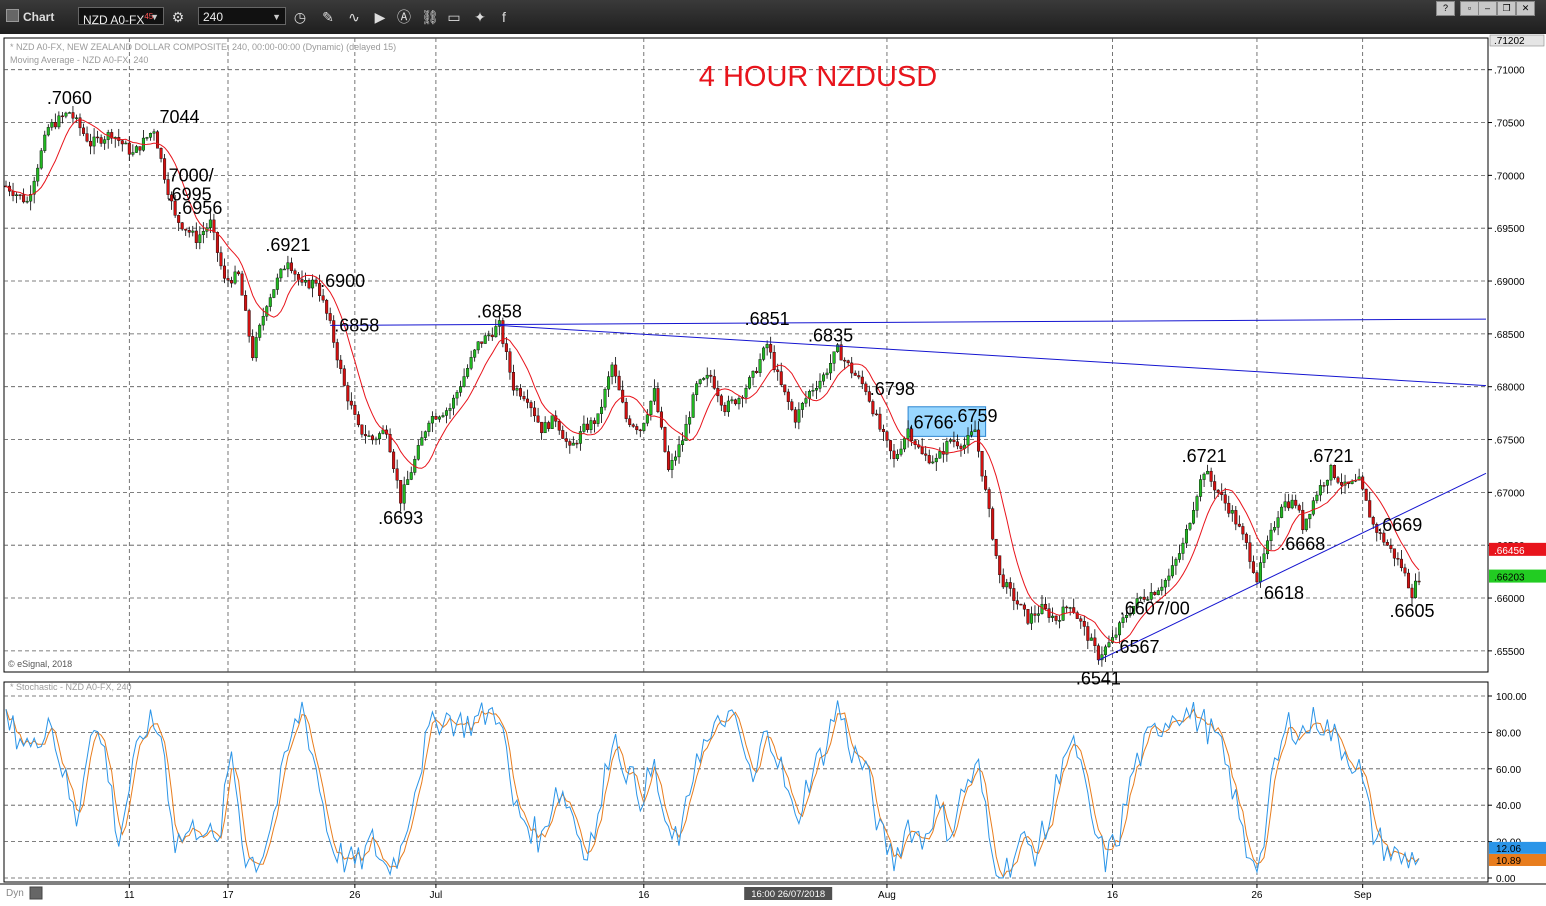  What do you see at coordinates (328, 17) in the screenshot?
I see `pencil-icon: ✎` at bounding box center [328, 17].